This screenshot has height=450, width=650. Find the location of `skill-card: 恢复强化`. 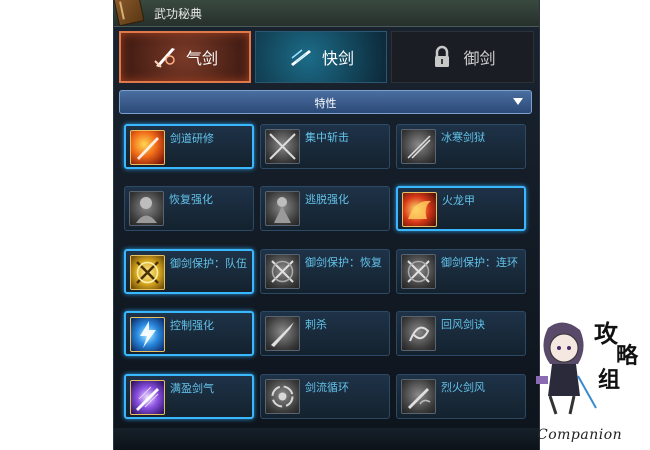

skill-card: 恢复强化 is located at coordinates (189, 208).